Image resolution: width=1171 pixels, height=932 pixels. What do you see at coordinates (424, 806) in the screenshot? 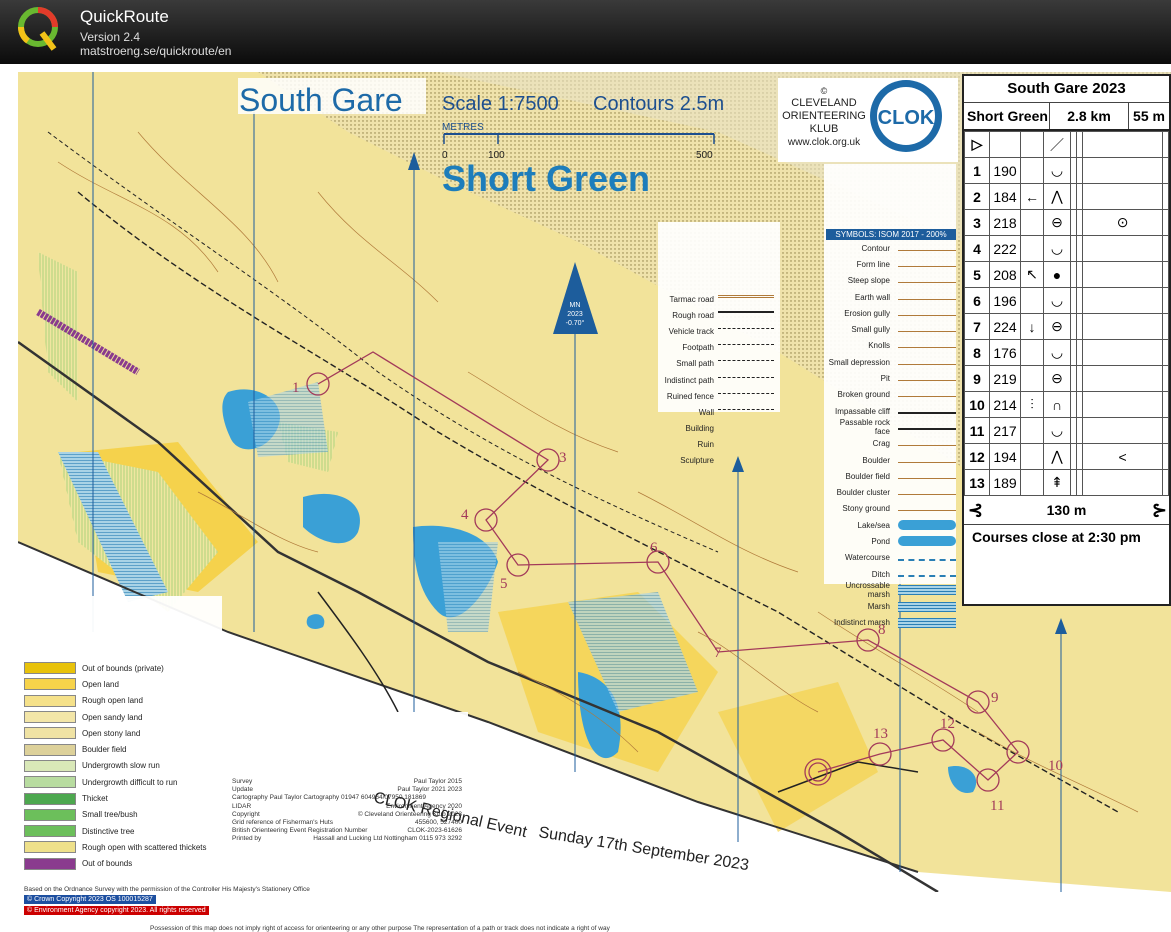
I see `credit-value: Environment Agency 2020` at bounding box center [424, 806].